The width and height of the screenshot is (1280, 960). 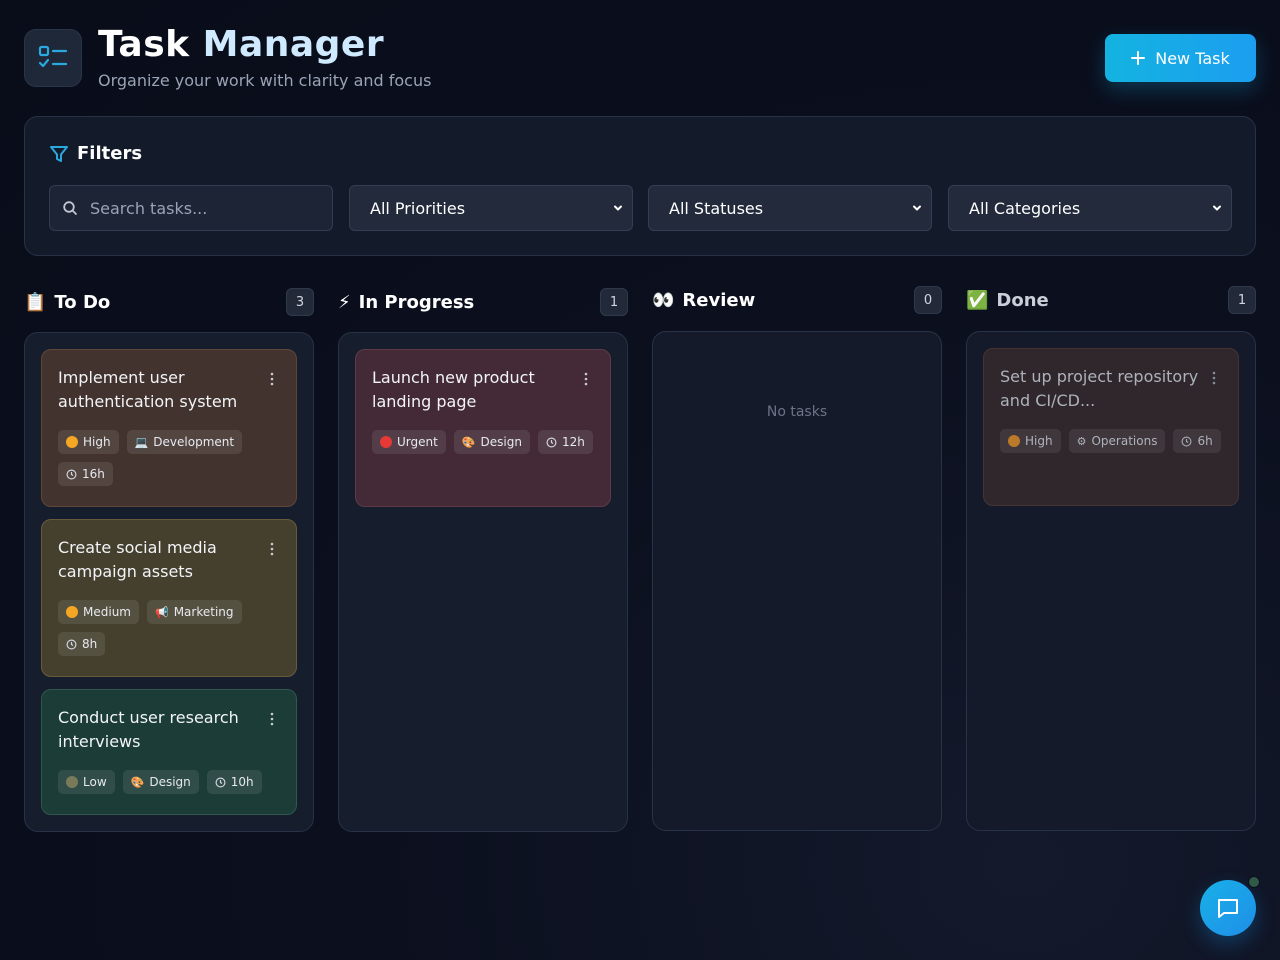 I want to click on hours-badge: 10h, so click(x=234, y=782).